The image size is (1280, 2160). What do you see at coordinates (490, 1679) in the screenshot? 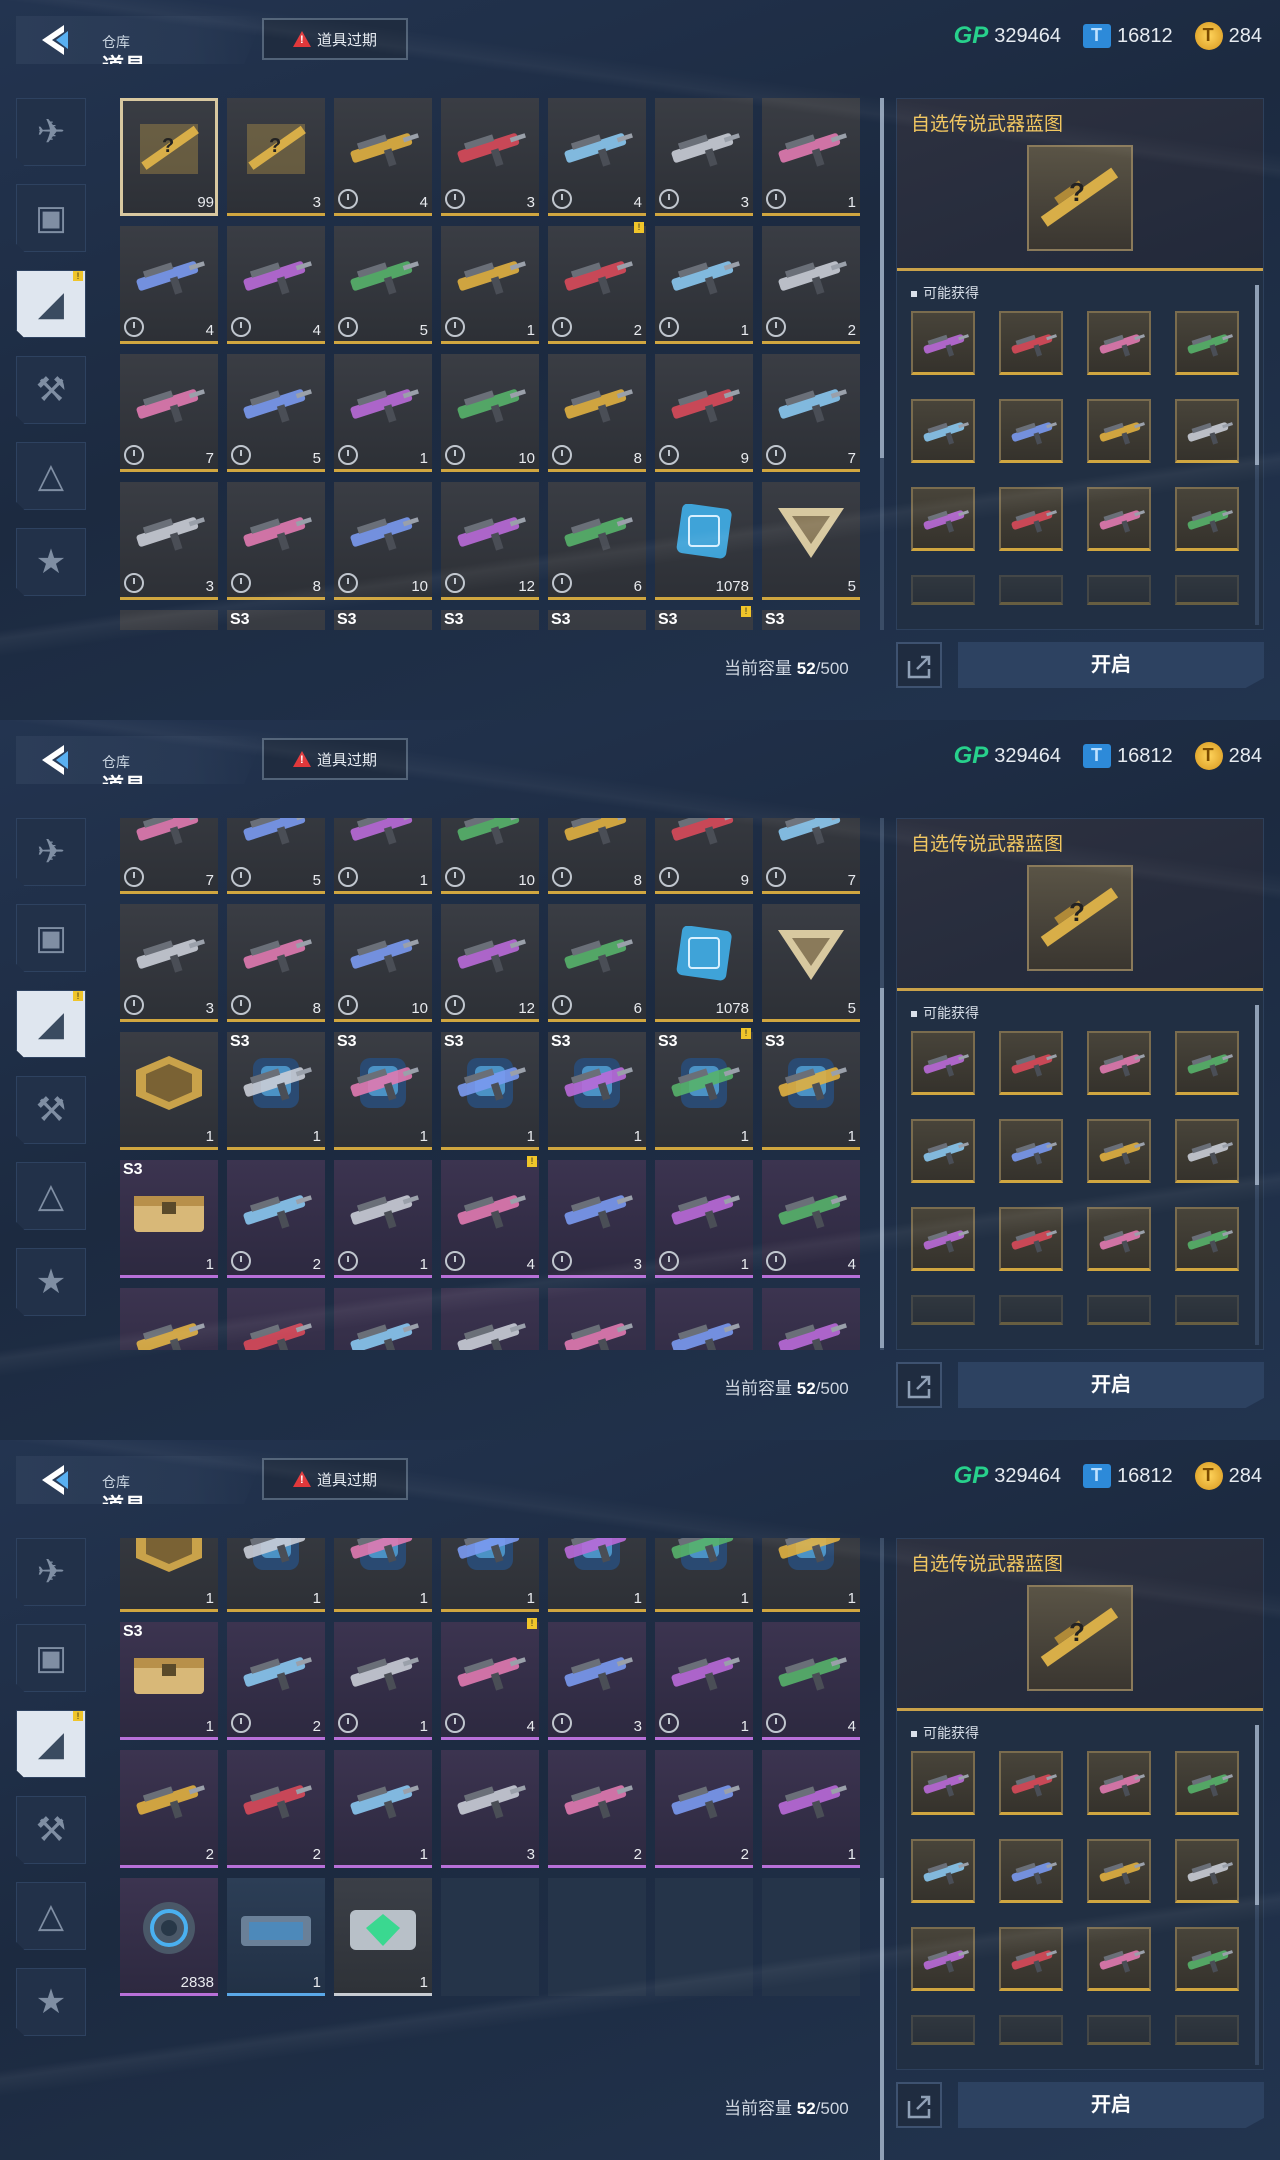
I see `inventory-item: ! 4` at bounding box center [490, 1679].